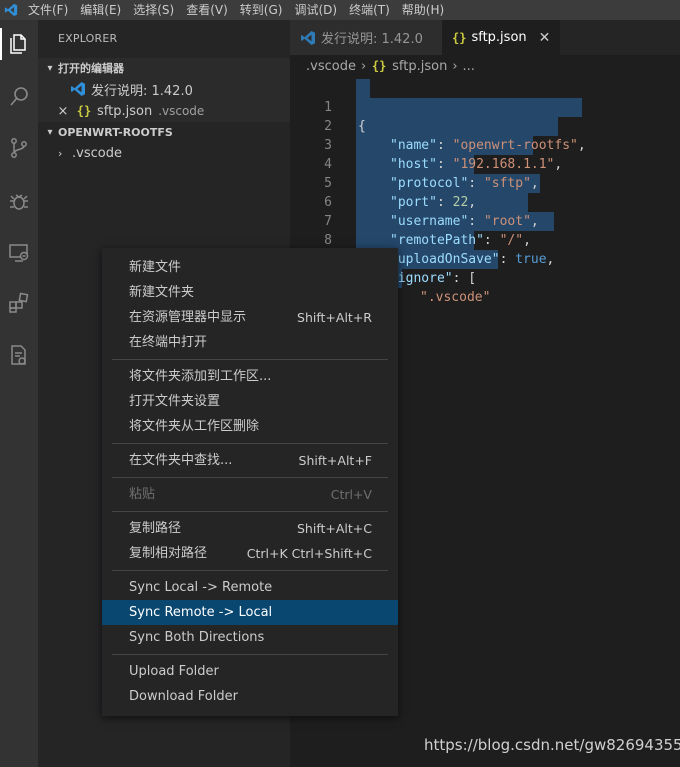 The width and height of the screenshot is (680, 767). What do you see at coordinates (552, 745) in the screenshot?
I see `watermark: https://blog.csdn.net/gw826943555` at bounding box center [552, 745].